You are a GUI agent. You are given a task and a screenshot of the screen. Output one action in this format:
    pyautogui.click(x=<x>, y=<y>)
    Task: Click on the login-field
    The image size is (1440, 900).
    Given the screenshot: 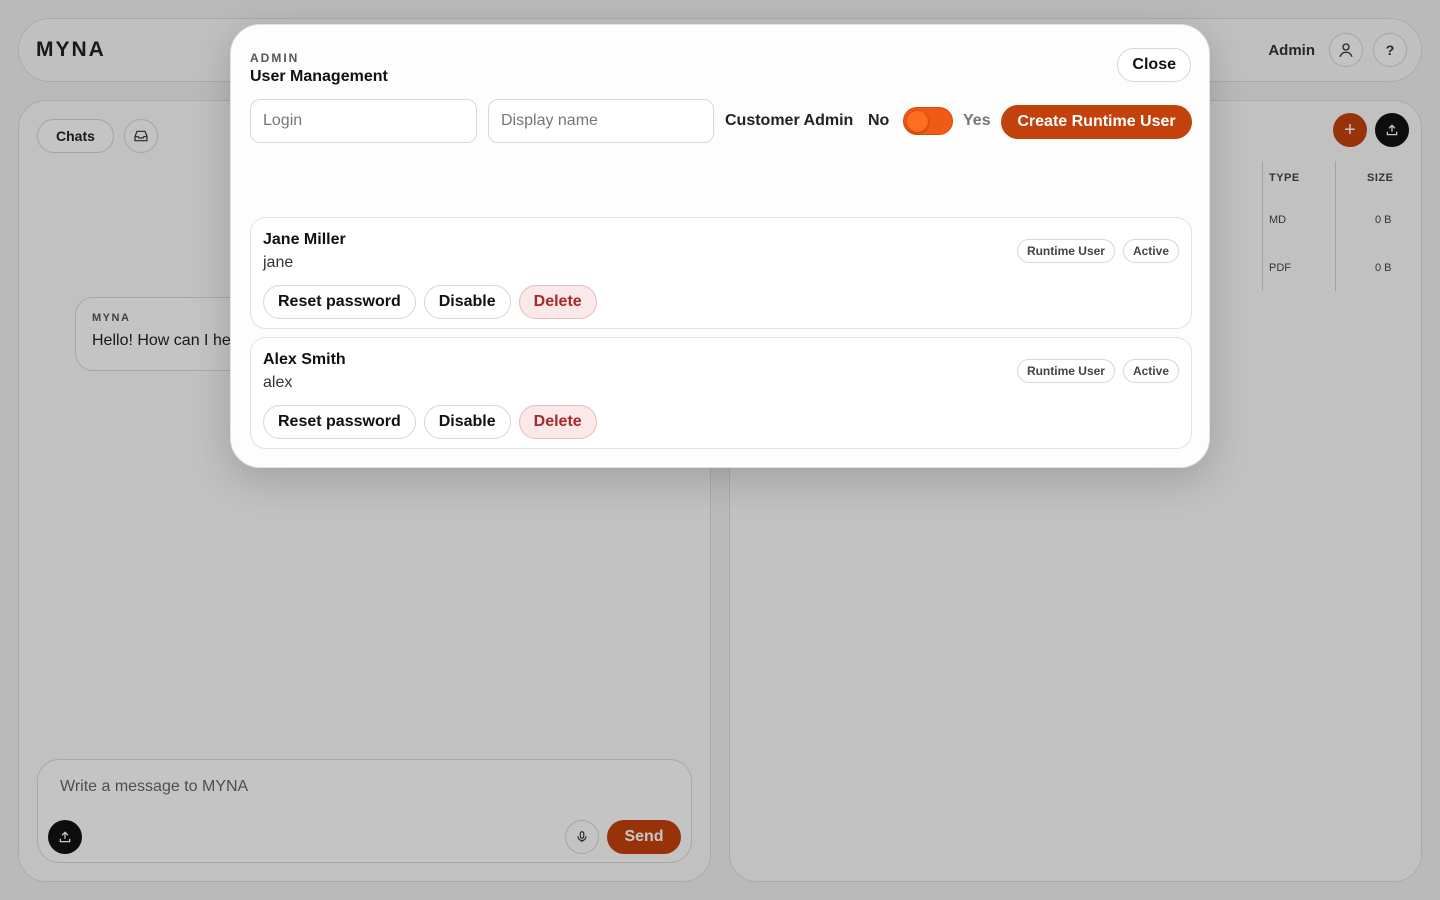 What is the action you would take?
    pyautogui.click(x=363, y=121)
    